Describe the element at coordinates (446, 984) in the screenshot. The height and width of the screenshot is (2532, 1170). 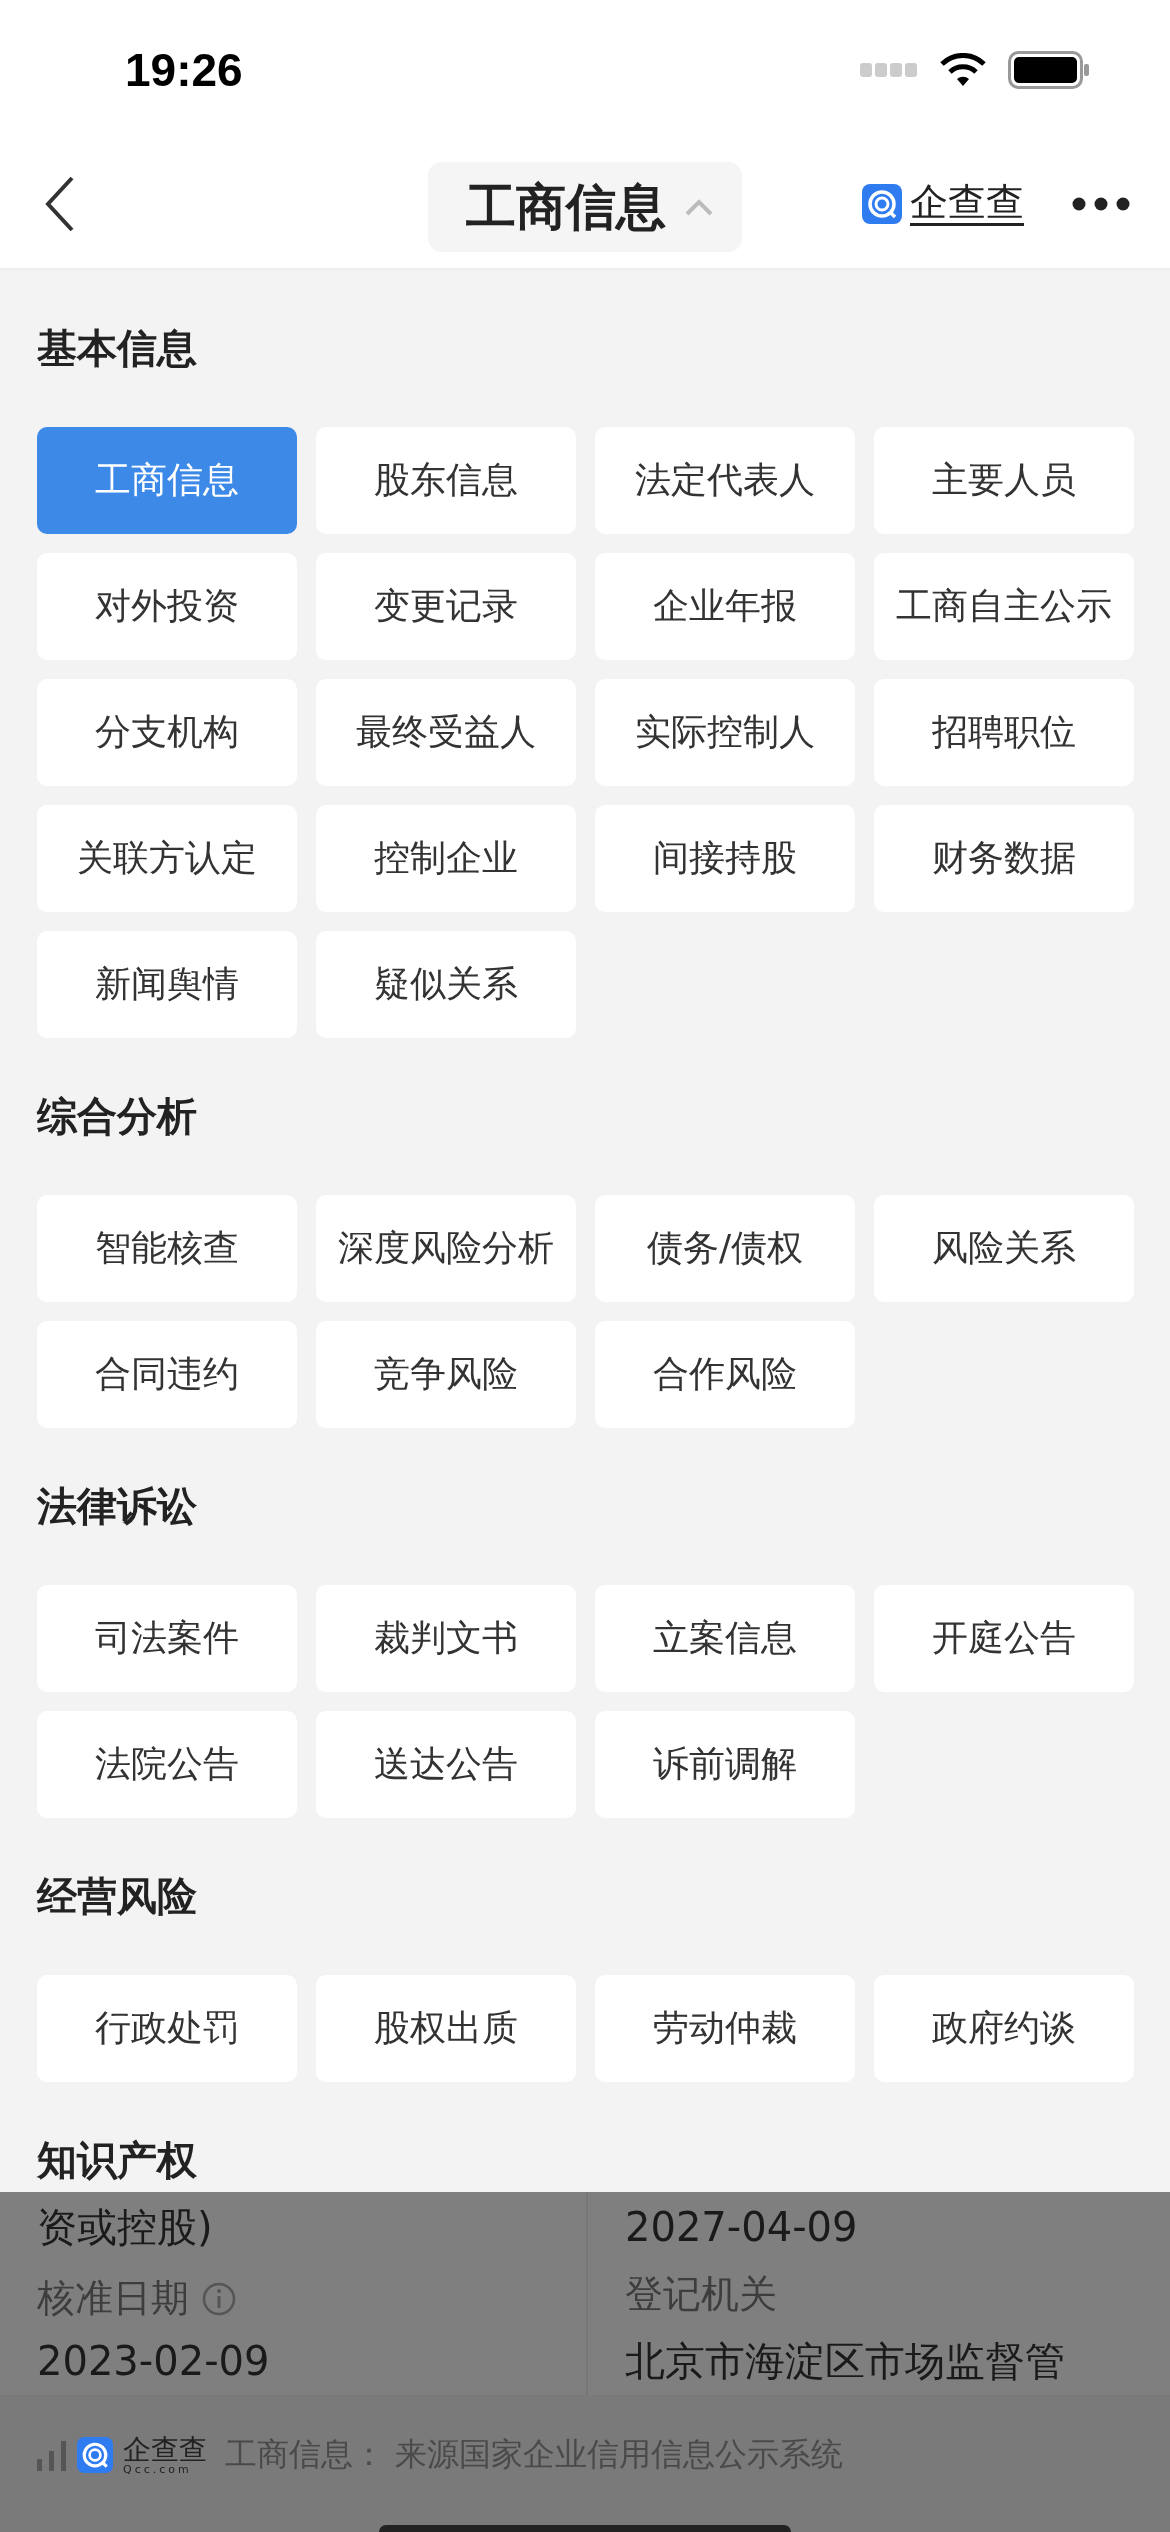
I see `category-button: 疑似关系` at that location.